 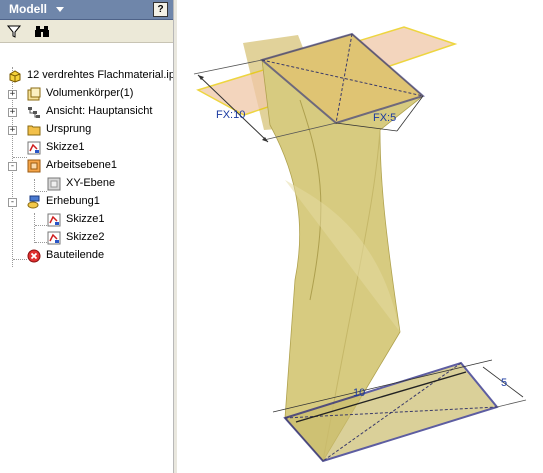 What do you see at coordinates (504, 383) in the screenshot?
I see `dimension-bottom-width: 5` at bounding box center [504, 383].